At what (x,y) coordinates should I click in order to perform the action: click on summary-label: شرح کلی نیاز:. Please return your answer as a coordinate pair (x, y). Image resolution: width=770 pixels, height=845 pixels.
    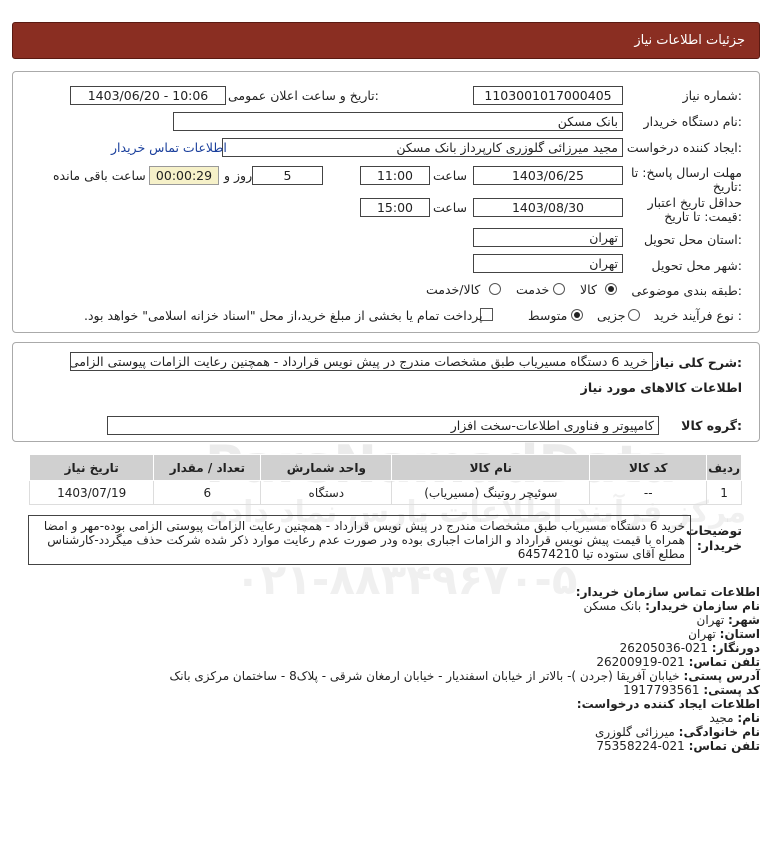
    Looking at the image, I should click on (697, 362).